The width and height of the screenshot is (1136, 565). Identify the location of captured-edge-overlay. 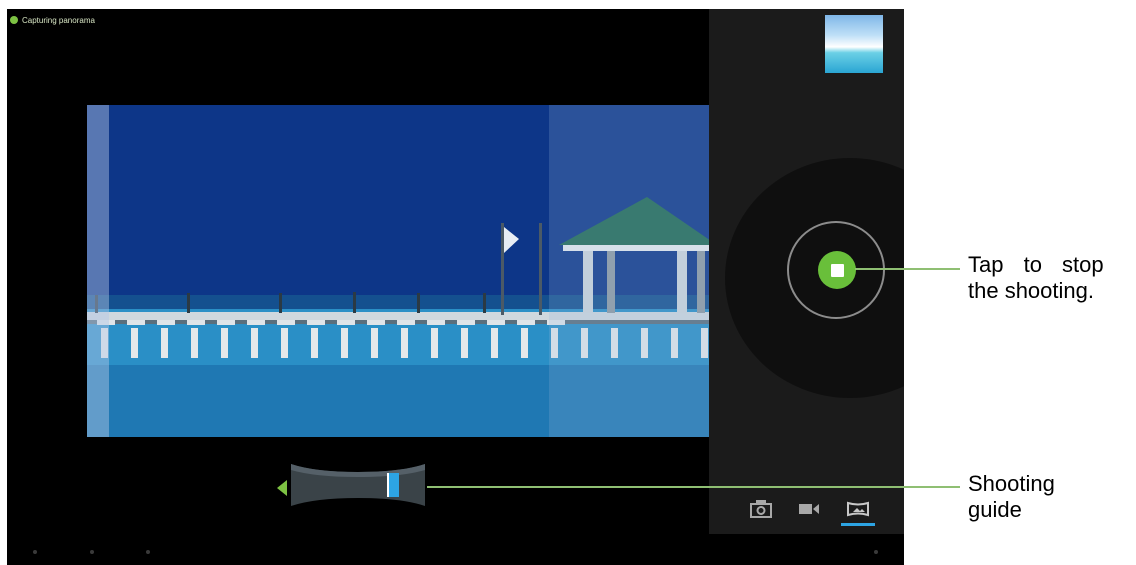
(98, 271).